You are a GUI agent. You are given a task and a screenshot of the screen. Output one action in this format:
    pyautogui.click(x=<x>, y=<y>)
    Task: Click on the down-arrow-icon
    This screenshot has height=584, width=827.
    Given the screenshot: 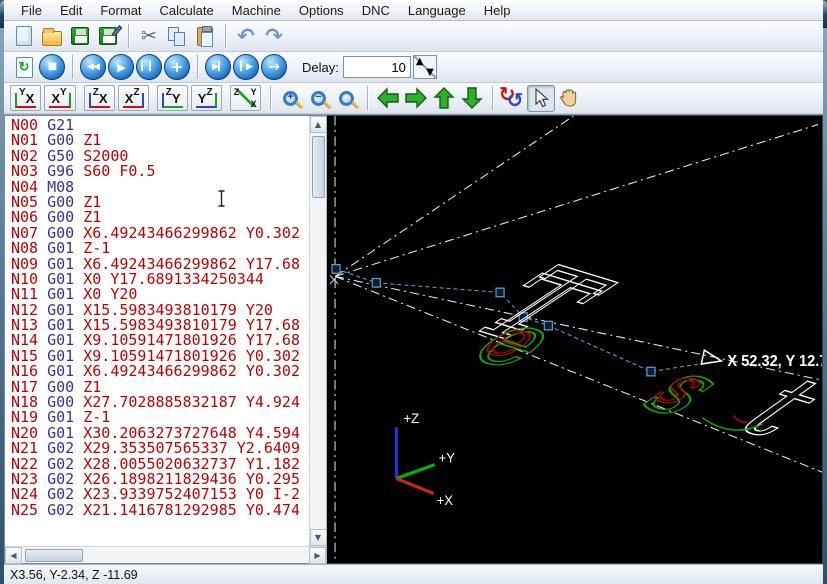 What is the action you would take?
    pyautogui.click(x=471, y=98)
    